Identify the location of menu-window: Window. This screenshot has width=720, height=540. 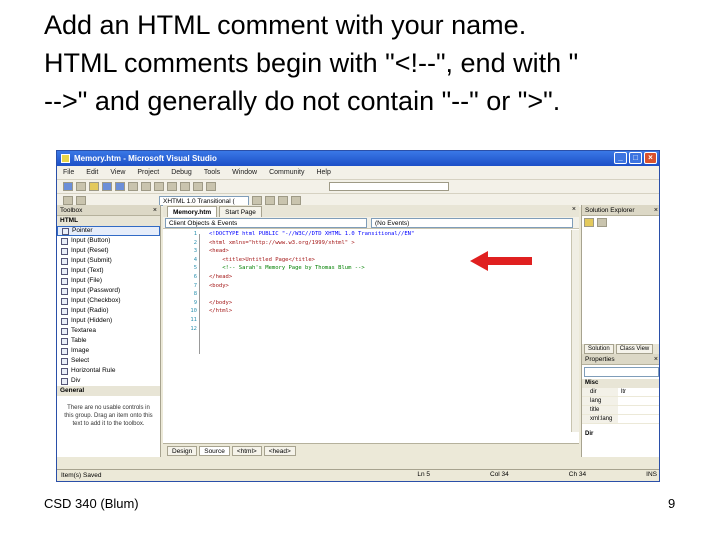
(244, 172).